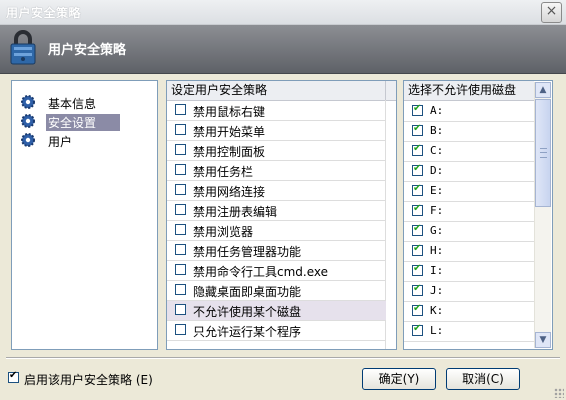 The width and height of the screenshot is (566, 400). What do you see at coordinates (437, 210) in the screenshot?
I see `drive-label: F:` at bounding box center [437, 210].